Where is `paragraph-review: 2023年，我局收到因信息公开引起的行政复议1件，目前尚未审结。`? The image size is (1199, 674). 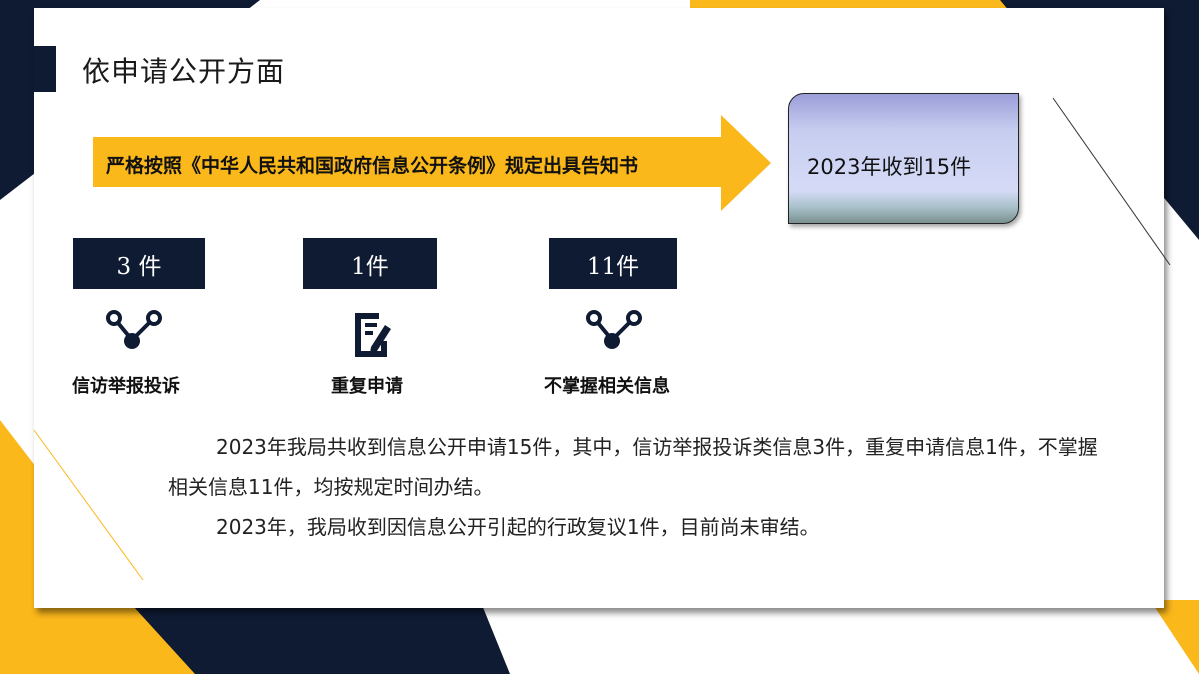
paragraph-review: 2023年，我局收到因信息公开引起的行政复议1件，目前尚未审结。 is located at coordinates (518, 527).